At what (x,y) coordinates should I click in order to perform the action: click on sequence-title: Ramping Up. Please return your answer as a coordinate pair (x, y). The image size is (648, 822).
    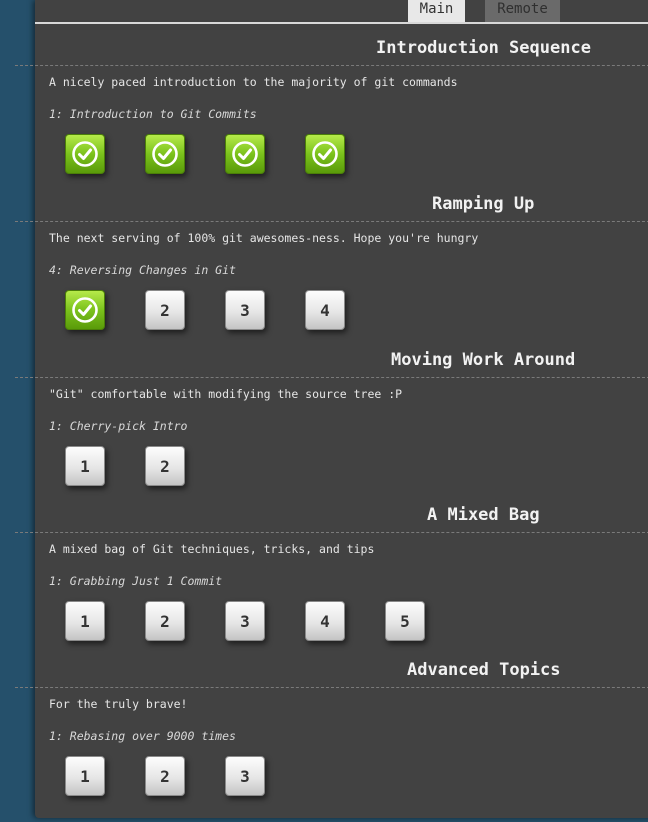
    Looking at the image, I should click on (483, 204).